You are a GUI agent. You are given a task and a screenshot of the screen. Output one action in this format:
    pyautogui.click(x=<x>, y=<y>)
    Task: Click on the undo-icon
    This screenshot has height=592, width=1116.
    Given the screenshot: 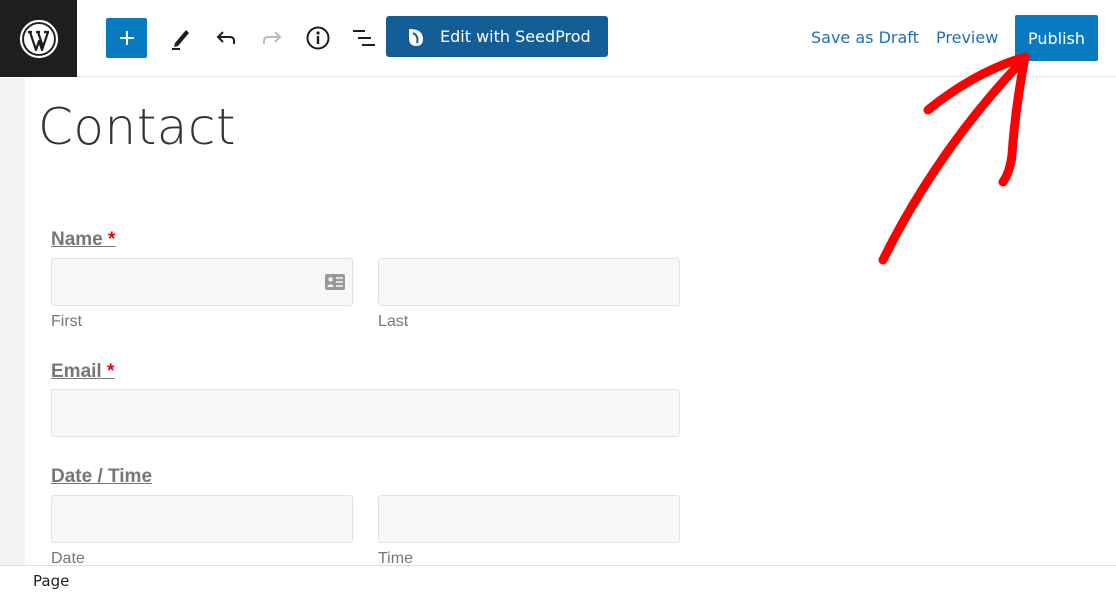 What is the action you would take?
    pyautogui.click(x=225, y=37)
    